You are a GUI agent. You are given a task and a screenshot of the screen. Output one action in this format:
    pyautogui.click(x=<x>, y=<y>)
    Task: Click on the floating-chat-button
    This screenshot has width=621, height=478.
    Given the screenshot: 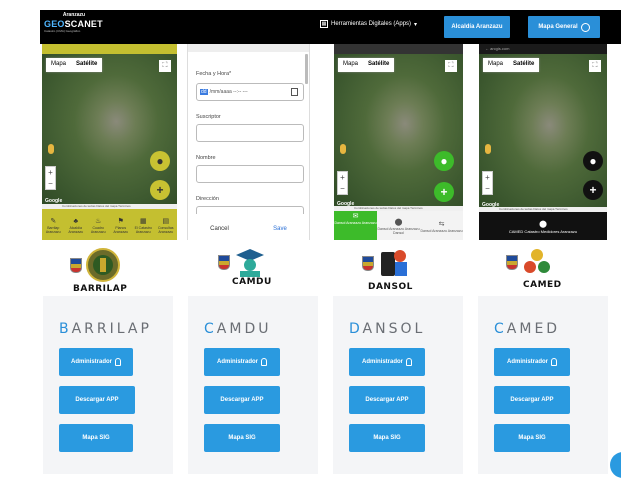 What is the action you would take?
    pyautogui.click(x=615, y=465)
    